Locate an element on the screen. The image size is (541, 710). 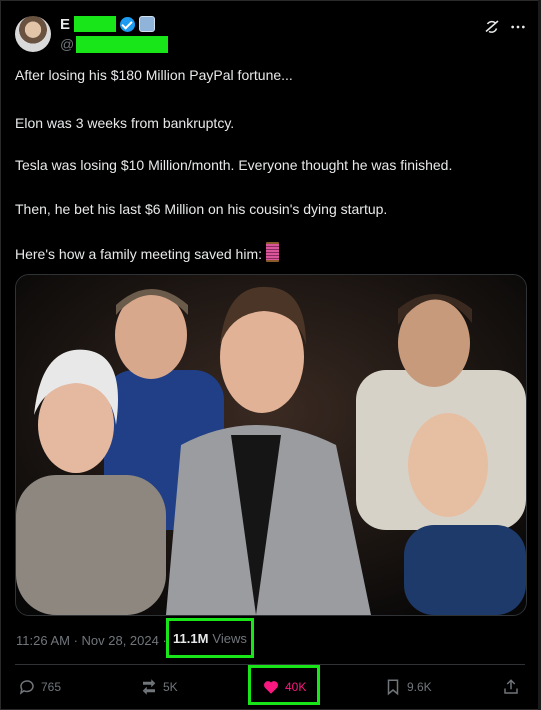
person-front-right-body is located at coordinates (465, 570).